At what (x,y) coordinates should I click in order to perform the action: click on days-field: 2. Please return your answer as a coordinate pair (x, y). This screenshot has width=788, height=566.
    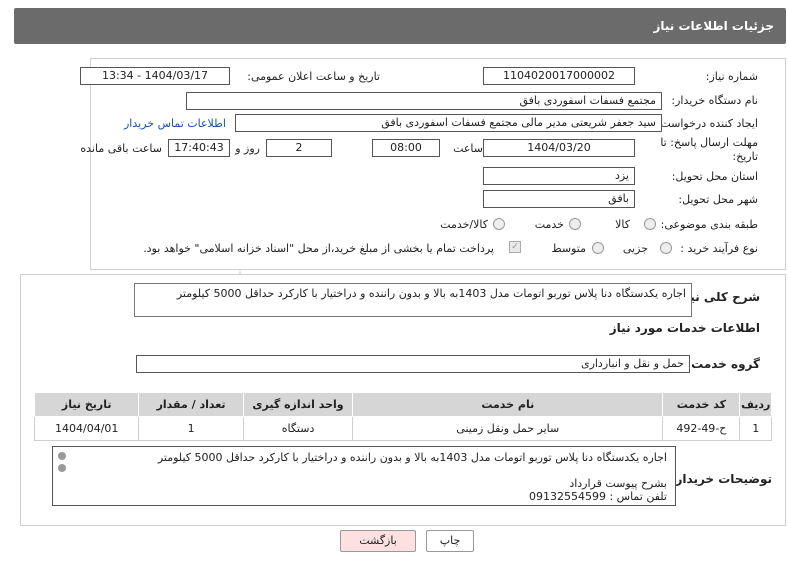
    Looking at the image, I should click on (299, 148).